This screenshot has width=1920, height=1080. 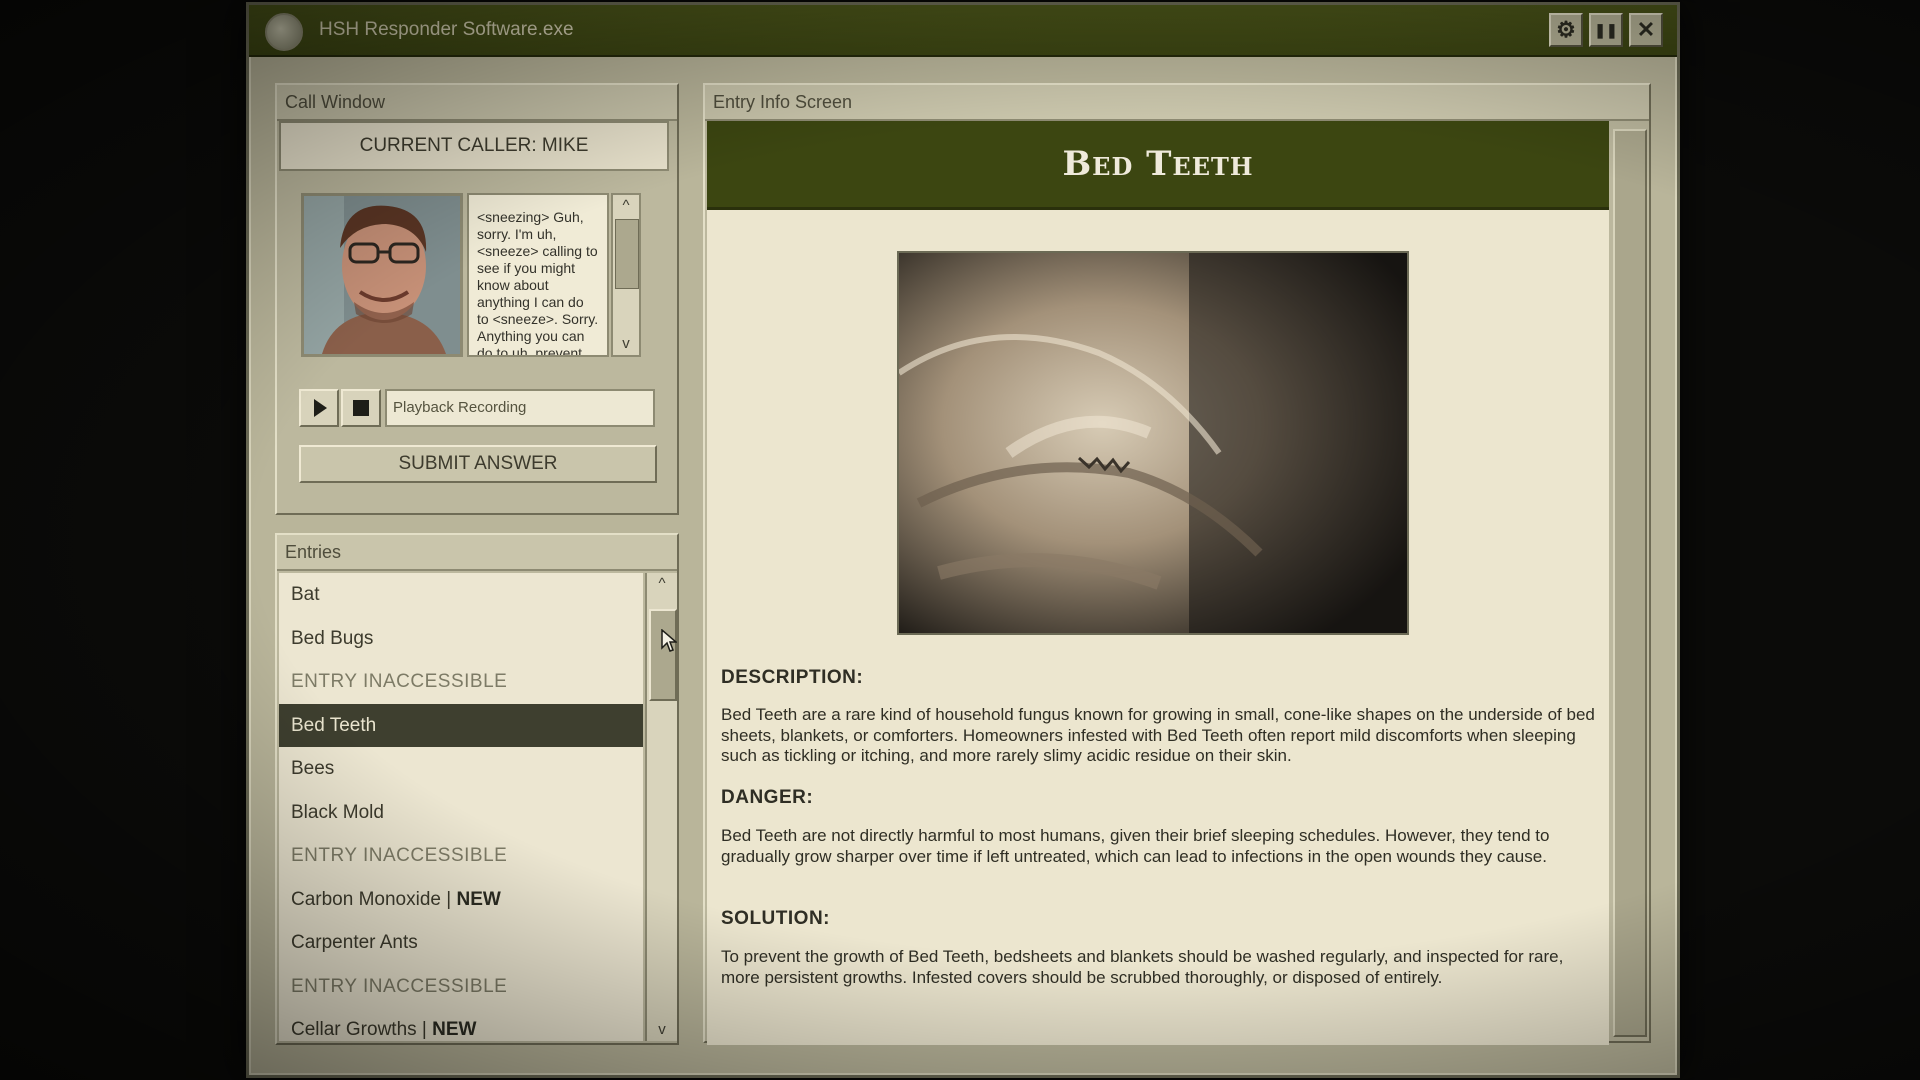 What do you see at coordinates (474, 146) in the screenshot?
I see `current-caller-label: CURRENT CALLER: MIKE` at bounding box center [474, 146].